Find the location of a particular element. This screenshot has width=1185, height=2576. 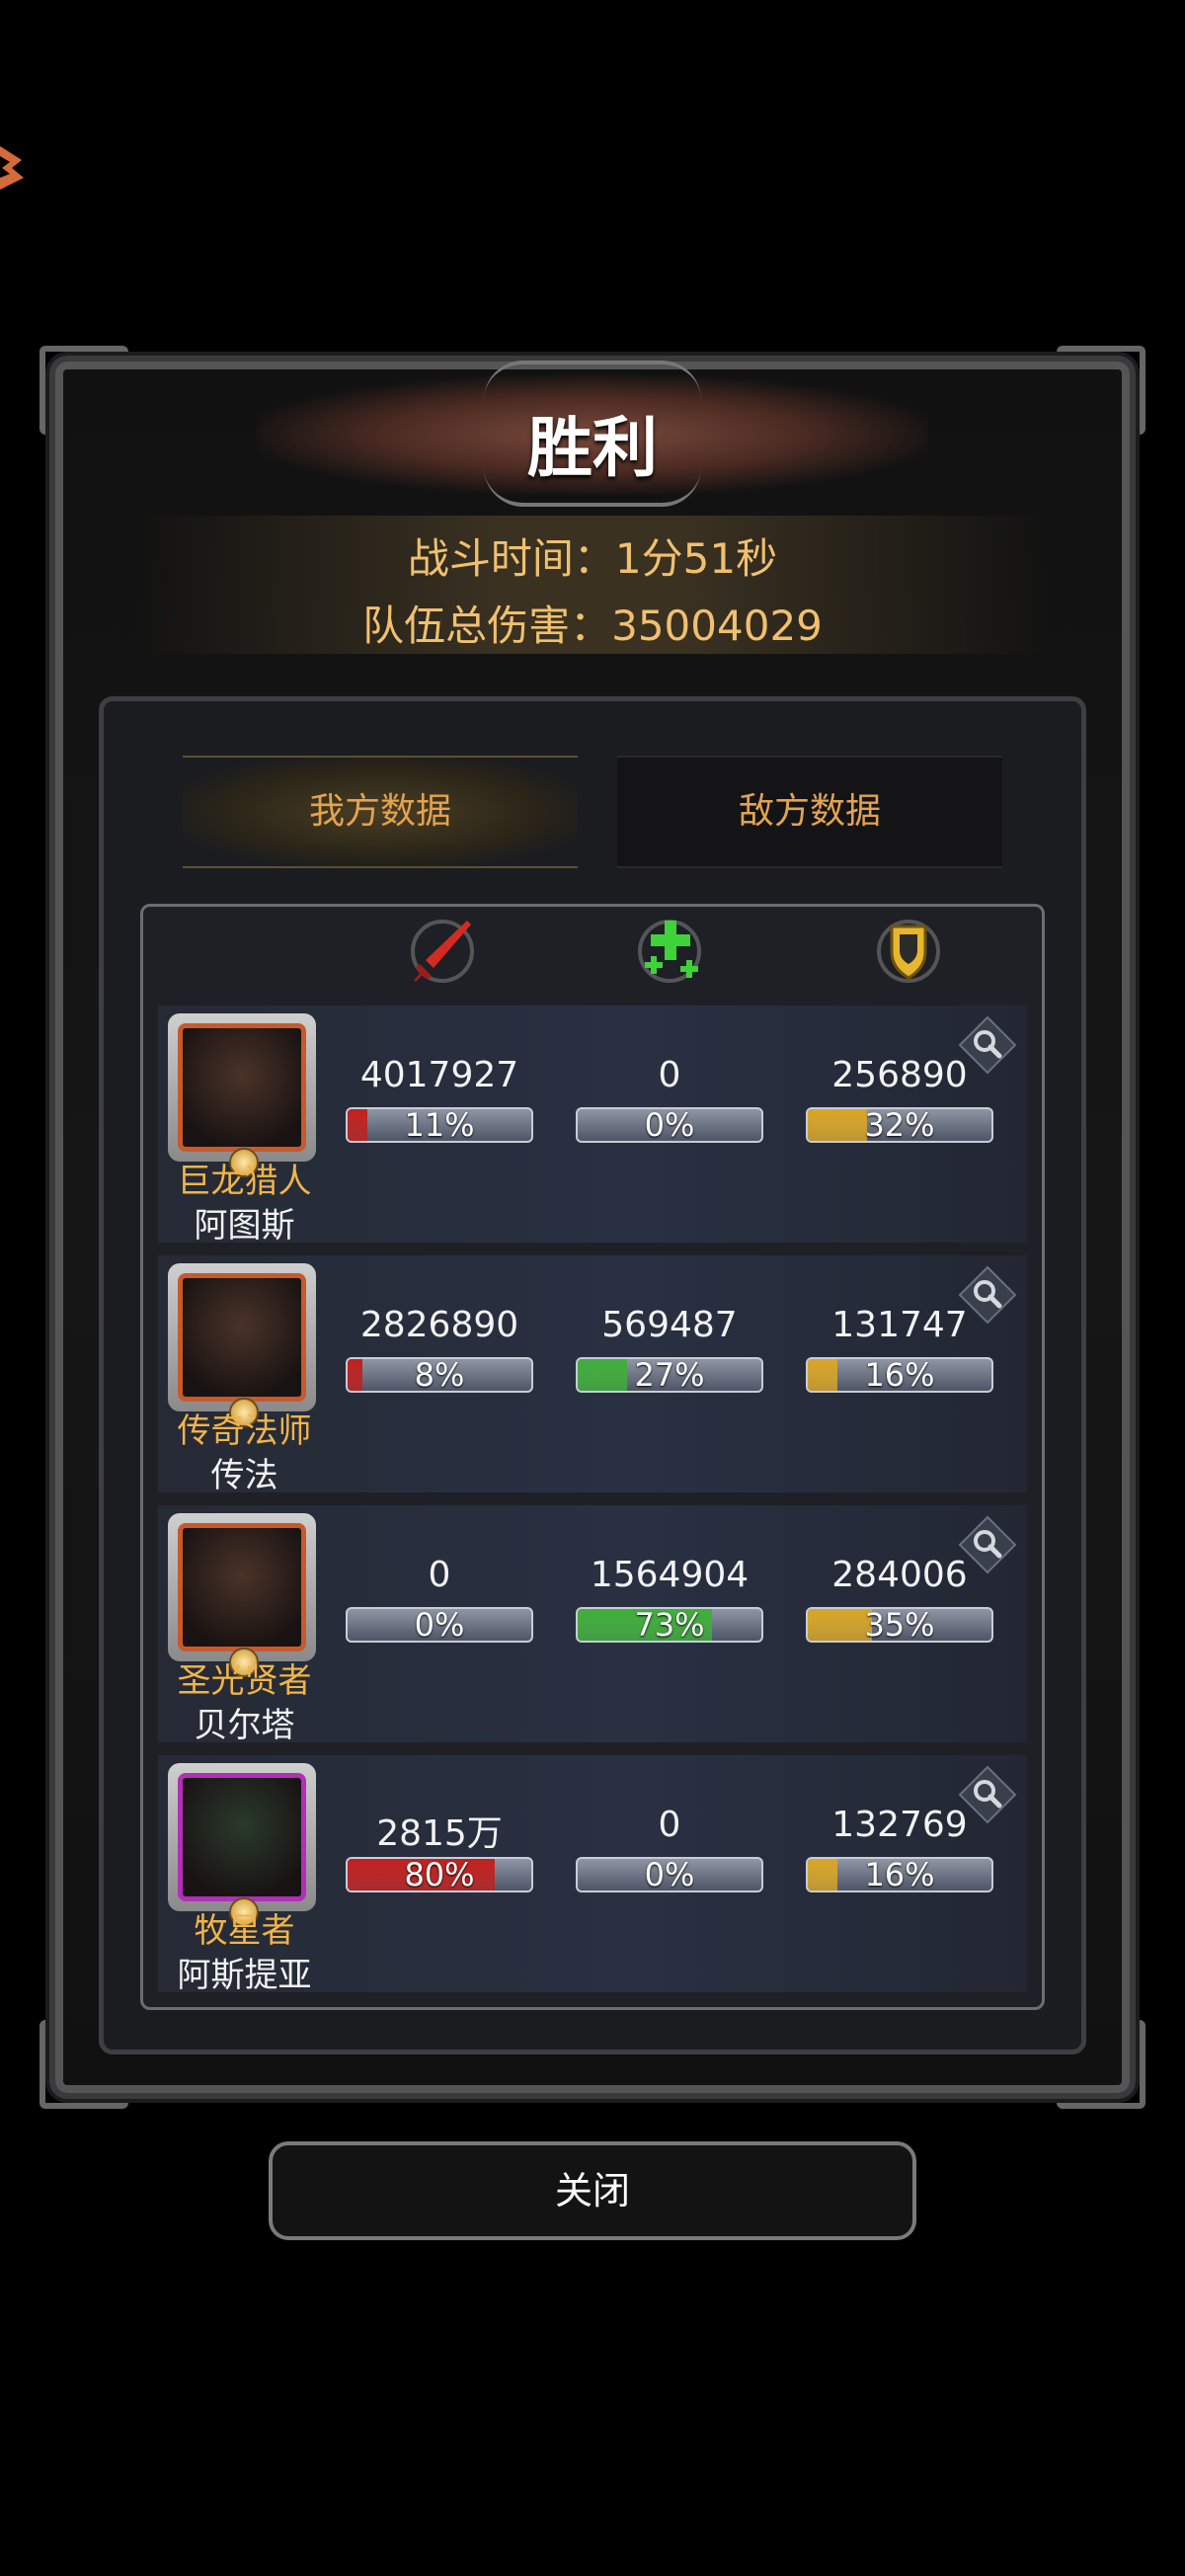

hero-name: 贝尔塔 is located at coordinates (245, 1725).